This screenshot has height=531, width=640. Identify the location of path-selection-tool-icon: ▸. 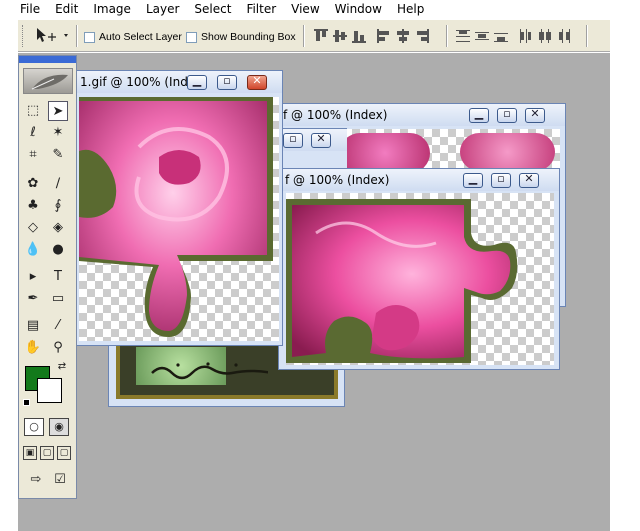
(33, 277).